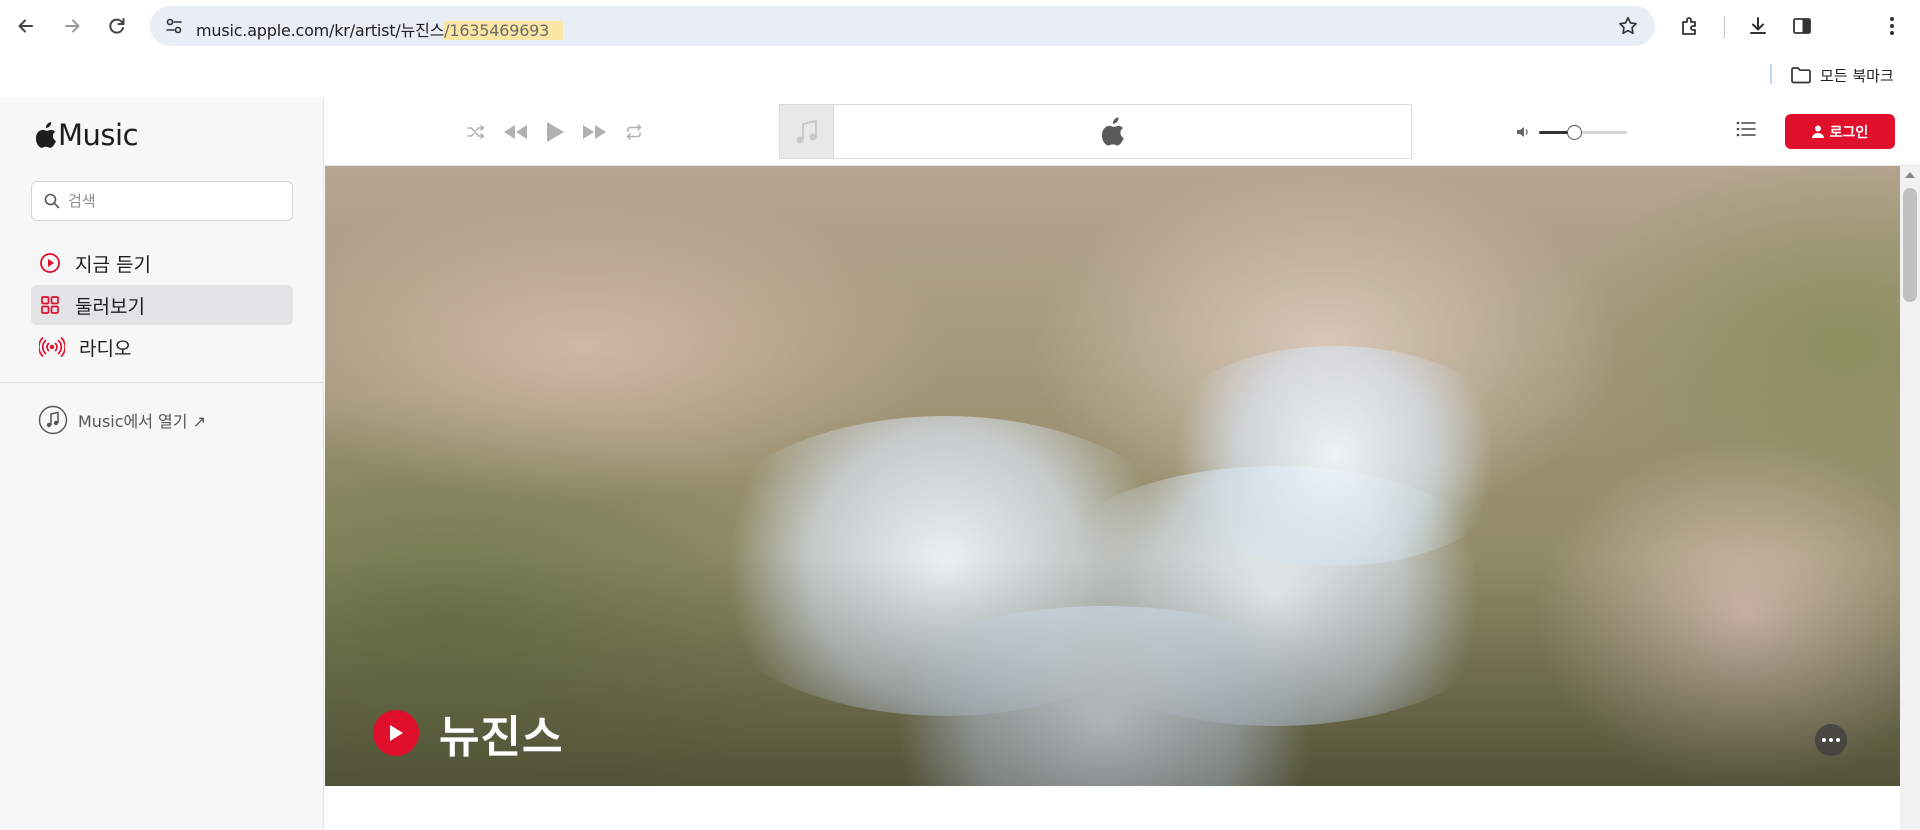 The image size is (1920, 830). What do you see at coordinates (162, 464) in the screenshot?
I see `sidebar: Music 지금 듣기 둘러보기 라디오 Music에서 열기 ↗` at bounding box center [162, 464].